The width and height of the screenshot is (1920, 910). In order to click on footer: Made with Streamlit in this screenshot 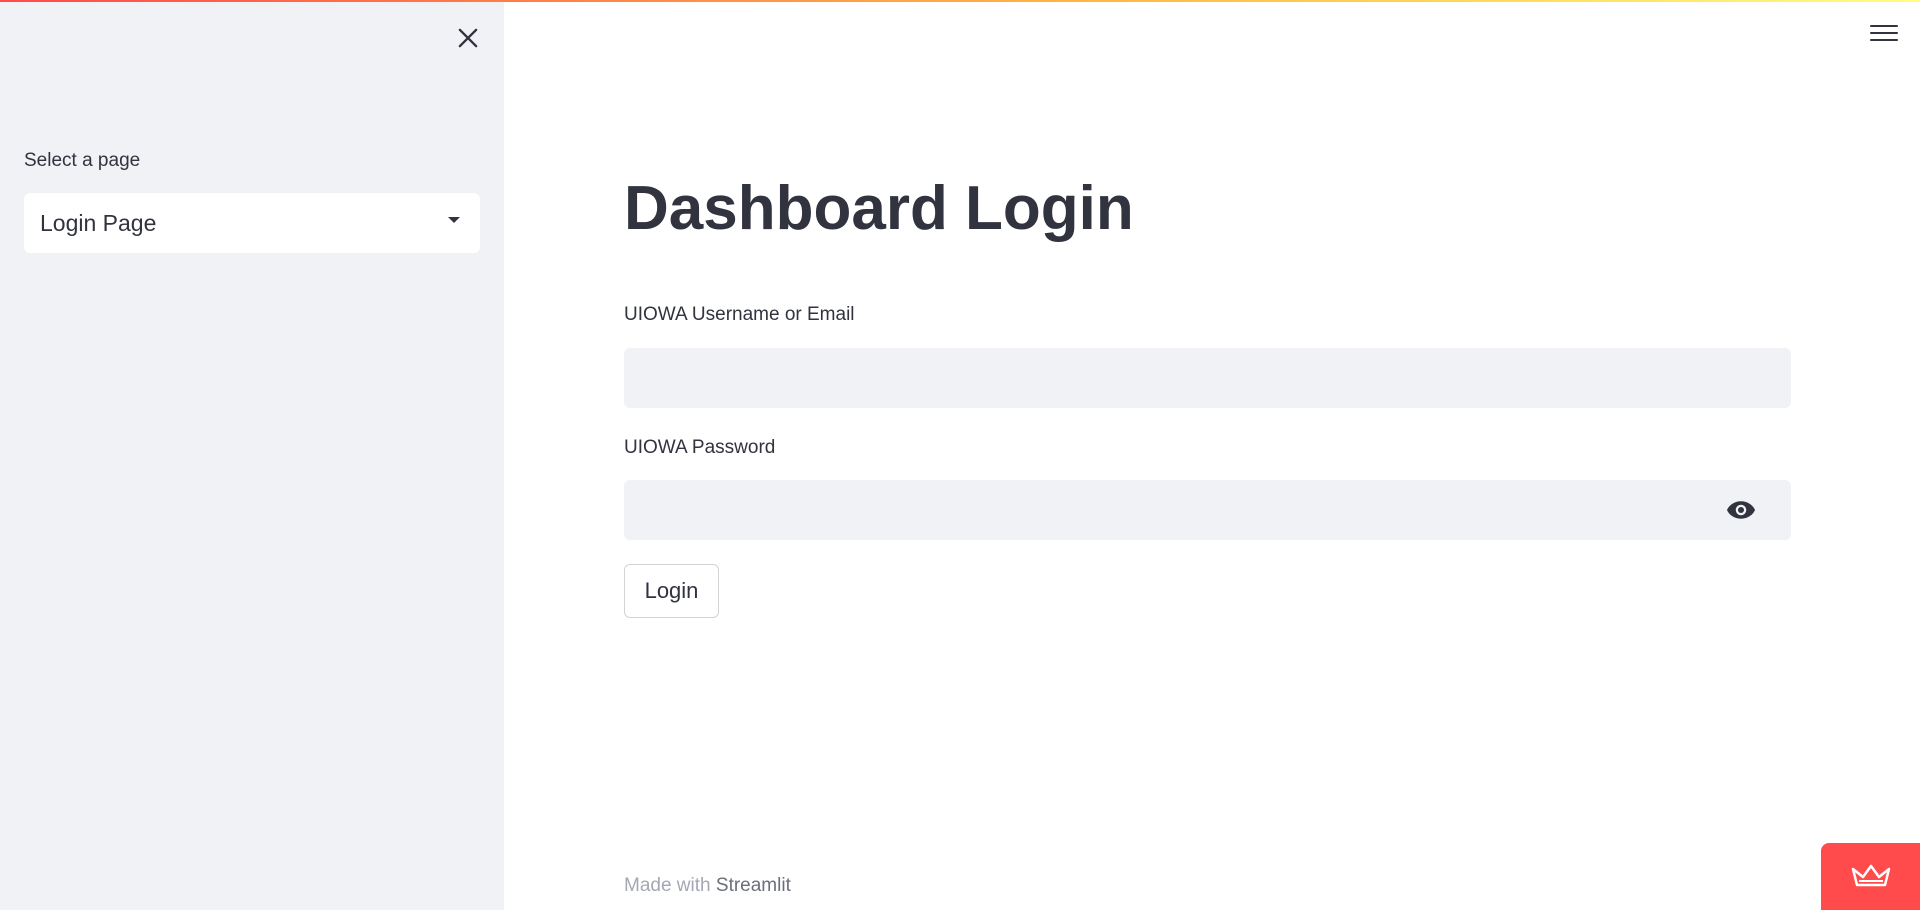, I will do `click(707, 886)`.